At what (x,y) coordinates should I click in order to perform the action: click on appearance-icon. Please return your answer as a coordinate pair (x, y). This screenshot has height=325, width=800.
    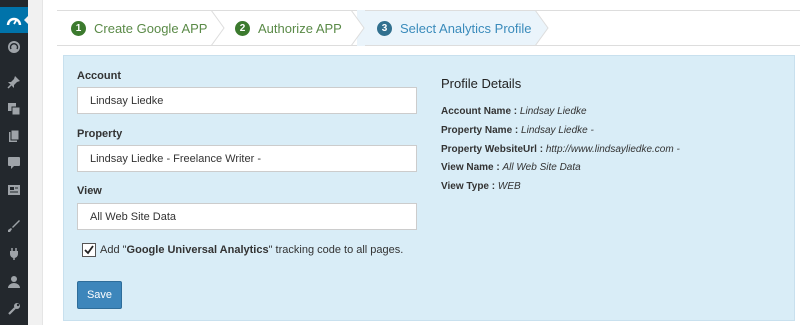
    Looking at the image, I should click on (14, 226).